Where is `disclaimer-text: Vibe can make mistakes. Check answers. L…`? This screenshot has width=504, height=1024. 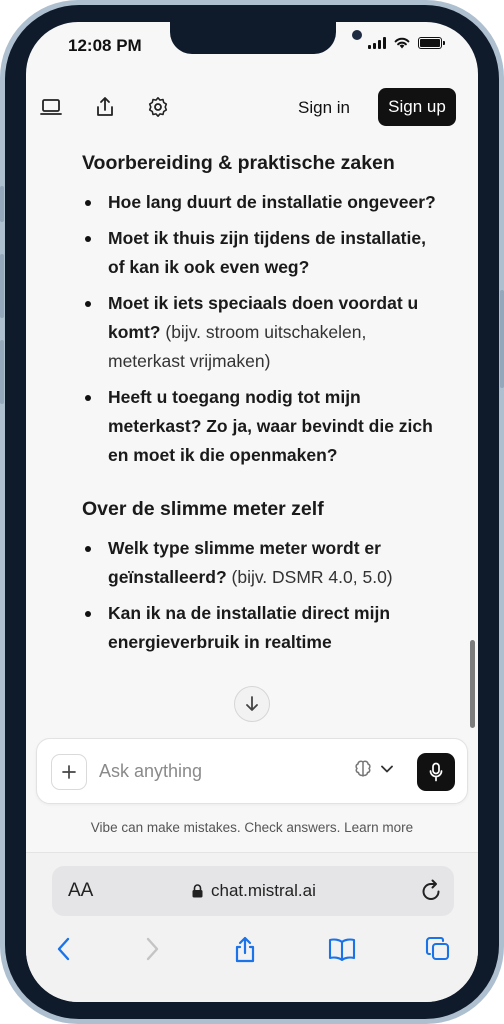
disclaimer-text: Vibe can make mistakes. Check answers. L… is located at coordinates (252, 827).